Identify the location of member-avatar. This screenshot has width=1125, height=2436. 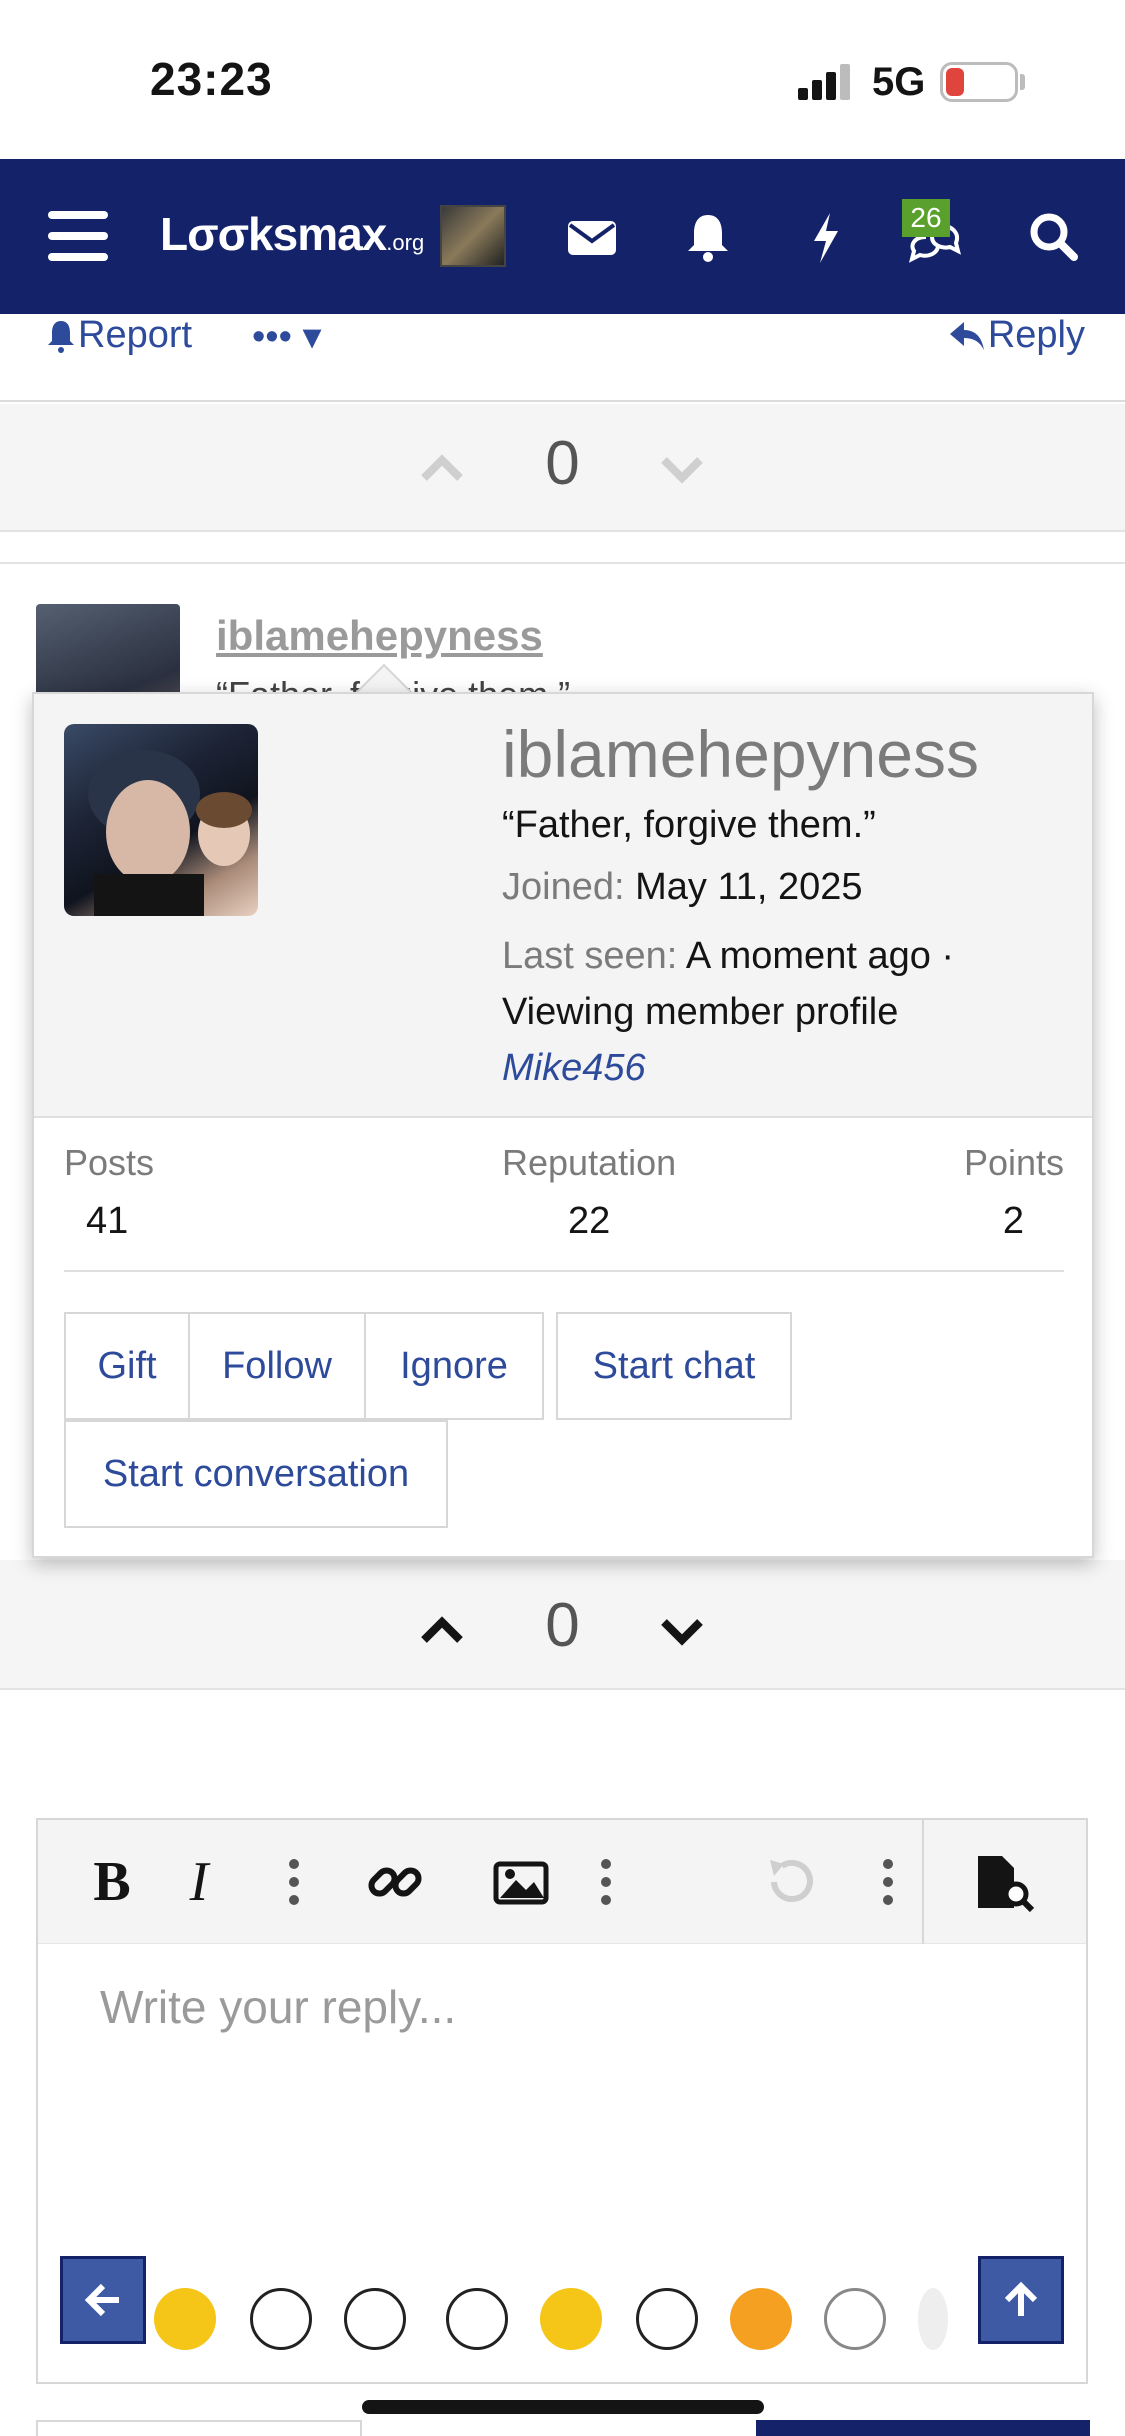
(161, 820).